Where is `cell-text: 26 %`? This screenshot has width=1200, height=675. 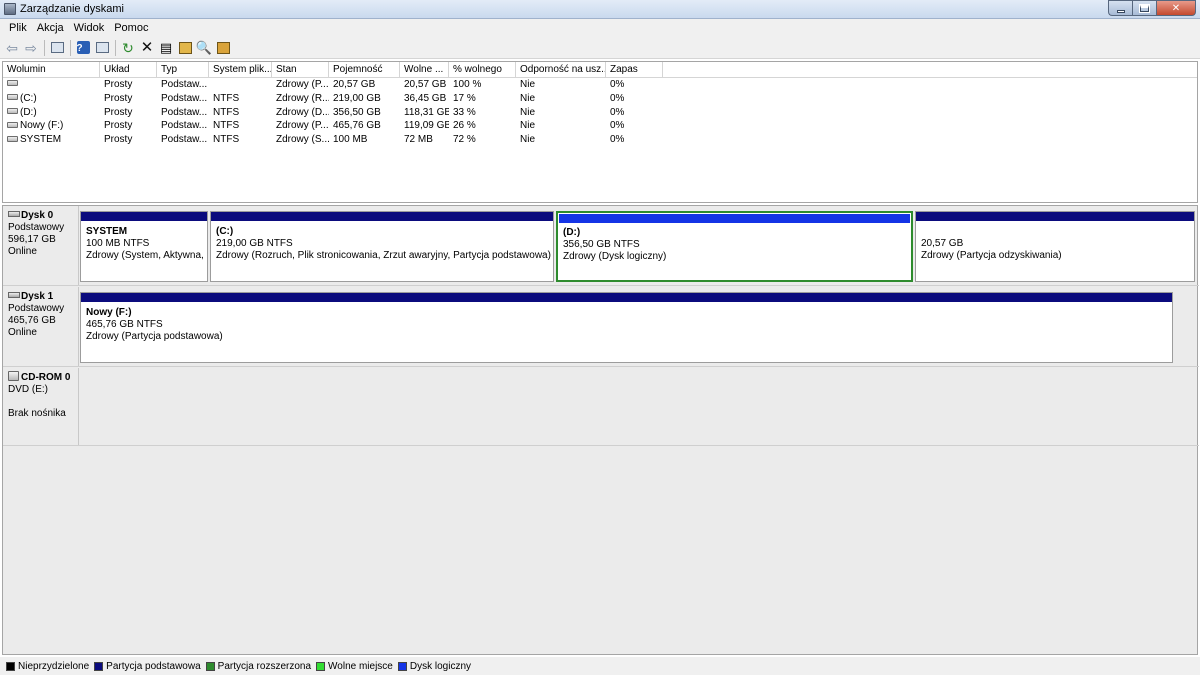 cell-text: 26 % is located at coordinates (464, 126).